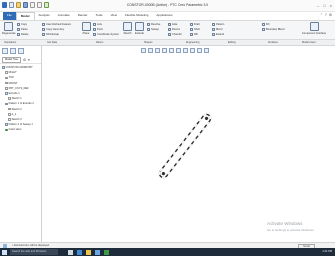 The width and height of the screenshot is (335, 256). I want to click on tab-annotate: Annotate, so click(64, 16).